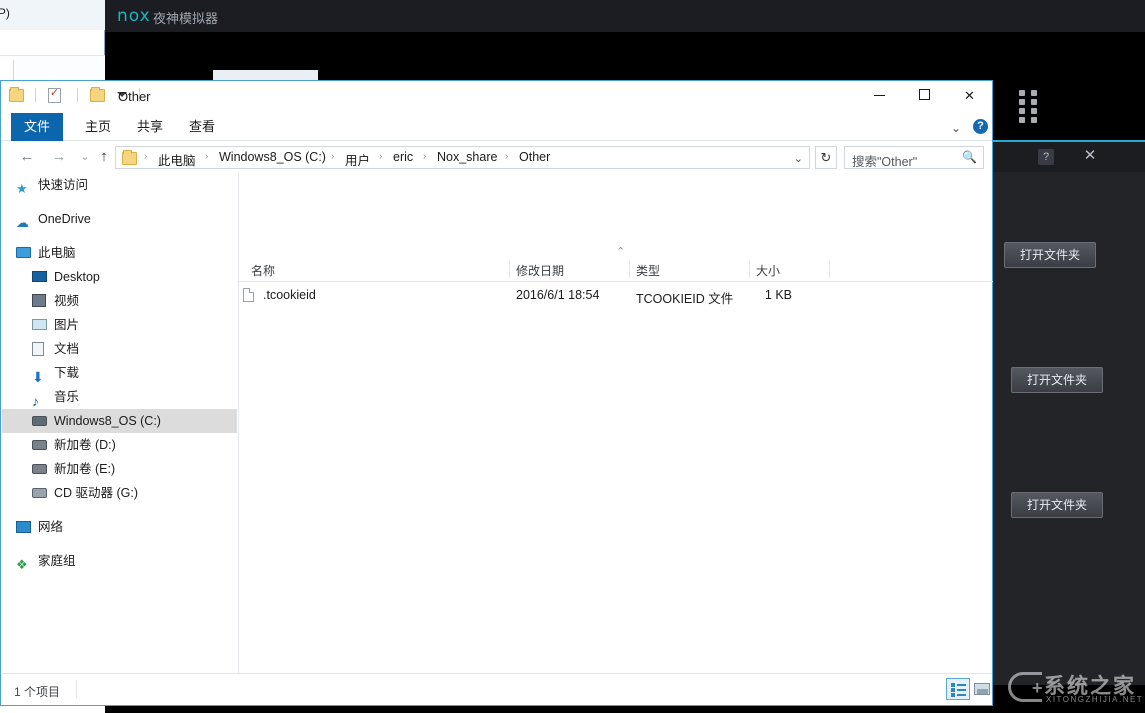 The height and width of the screenshot is (713, 1145). Describe the element at coordinates (1075, 690) in the screenshot. I see `watermark: + 系统之家 XITONGZHIJIA.NET` at that location.